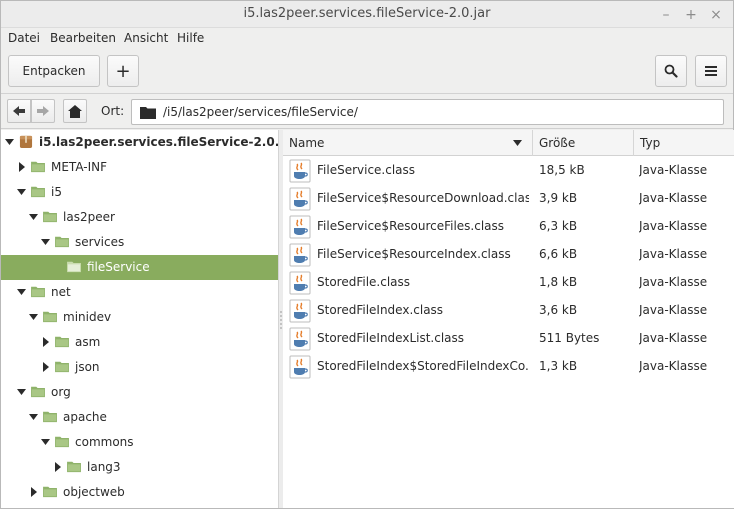 The width and height of the screenshot is (734, 509). I want to click on tree-row: lang3, so click(139, 467).